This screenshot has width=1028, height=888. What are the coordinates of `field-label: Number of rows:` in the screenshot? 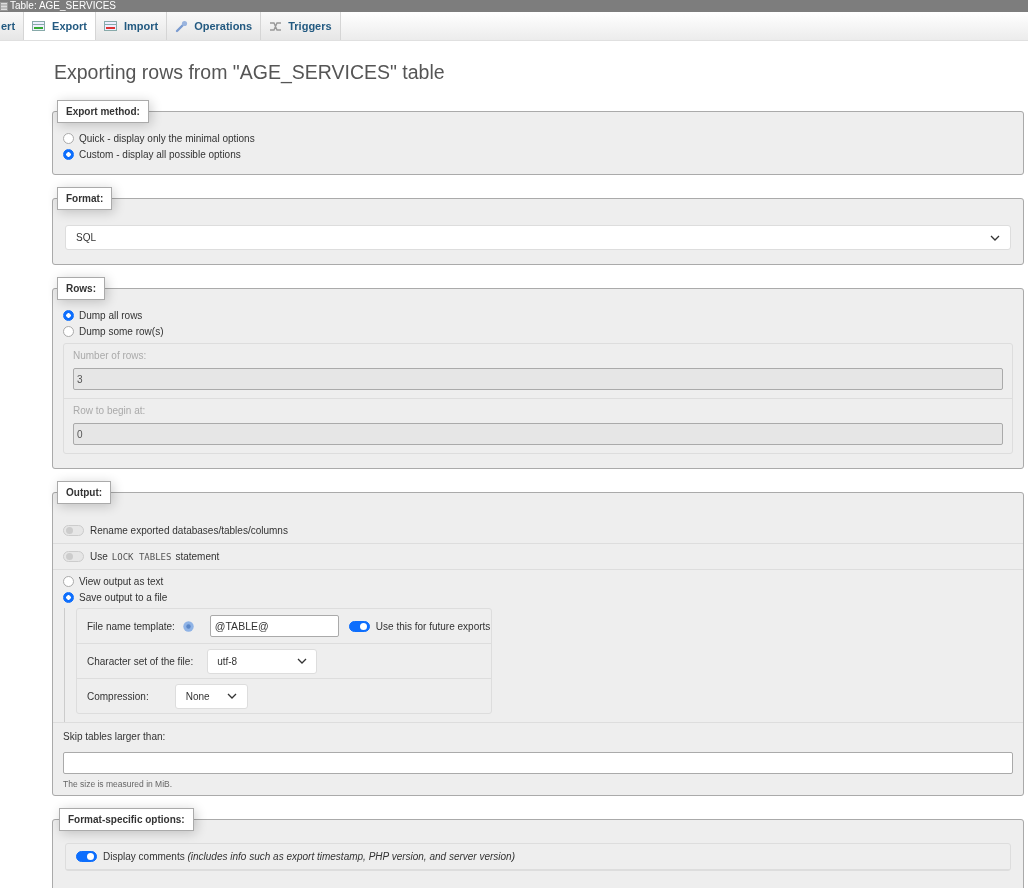 It's located at (110, 355).